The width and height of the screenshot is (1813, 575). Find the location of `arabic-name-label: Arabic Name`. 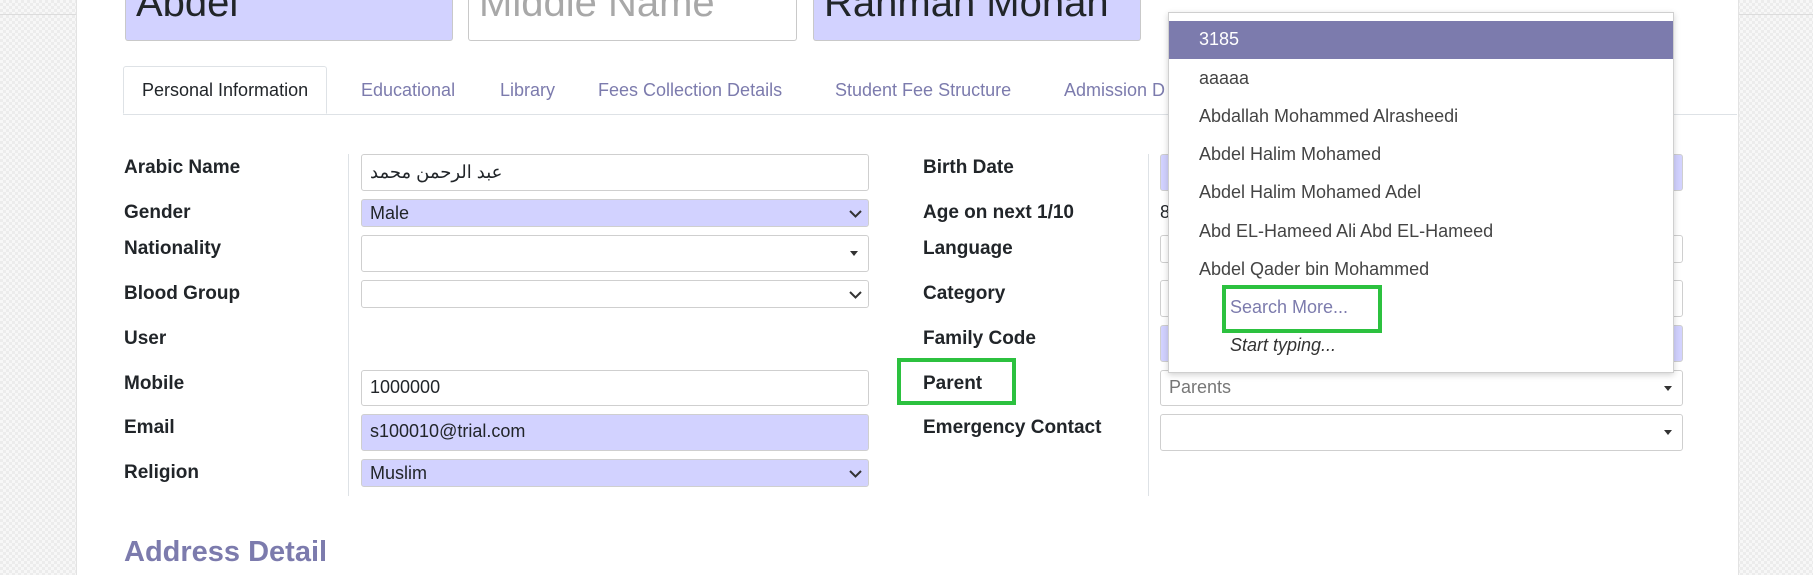

arabic-name-label: Arabic Name is located at coordinates (182, 167).